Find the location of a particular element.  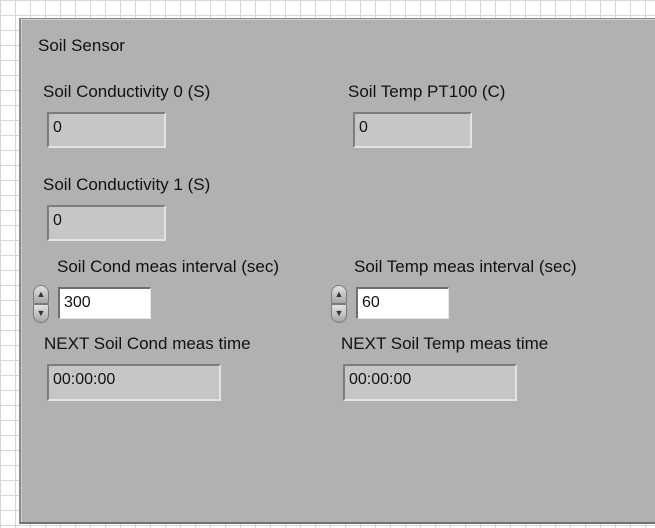

next-soil-cond-time-label: NEXT Soil Cond meas time is located at coordinates (147, 343).